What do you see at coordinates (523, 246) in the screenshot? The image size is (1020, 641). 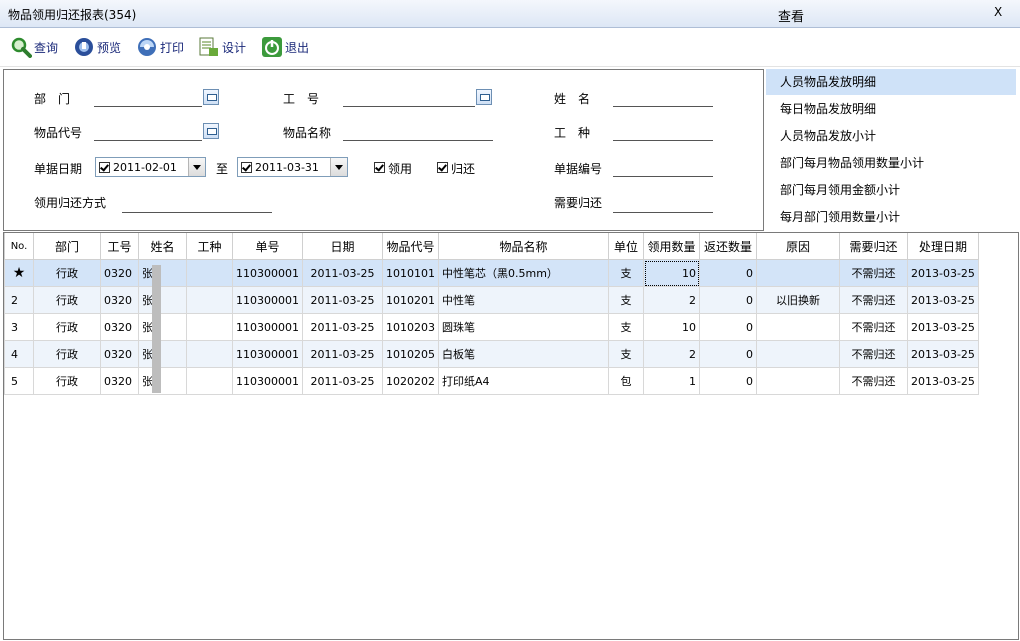 I see `column-header: 物品名称` at bounding box center [523, 246].